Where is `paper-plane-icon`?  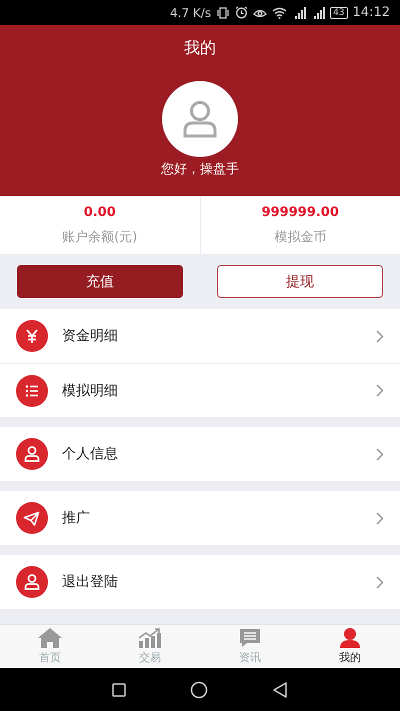
paper-plane-icon is located at coordinates (32, 518).